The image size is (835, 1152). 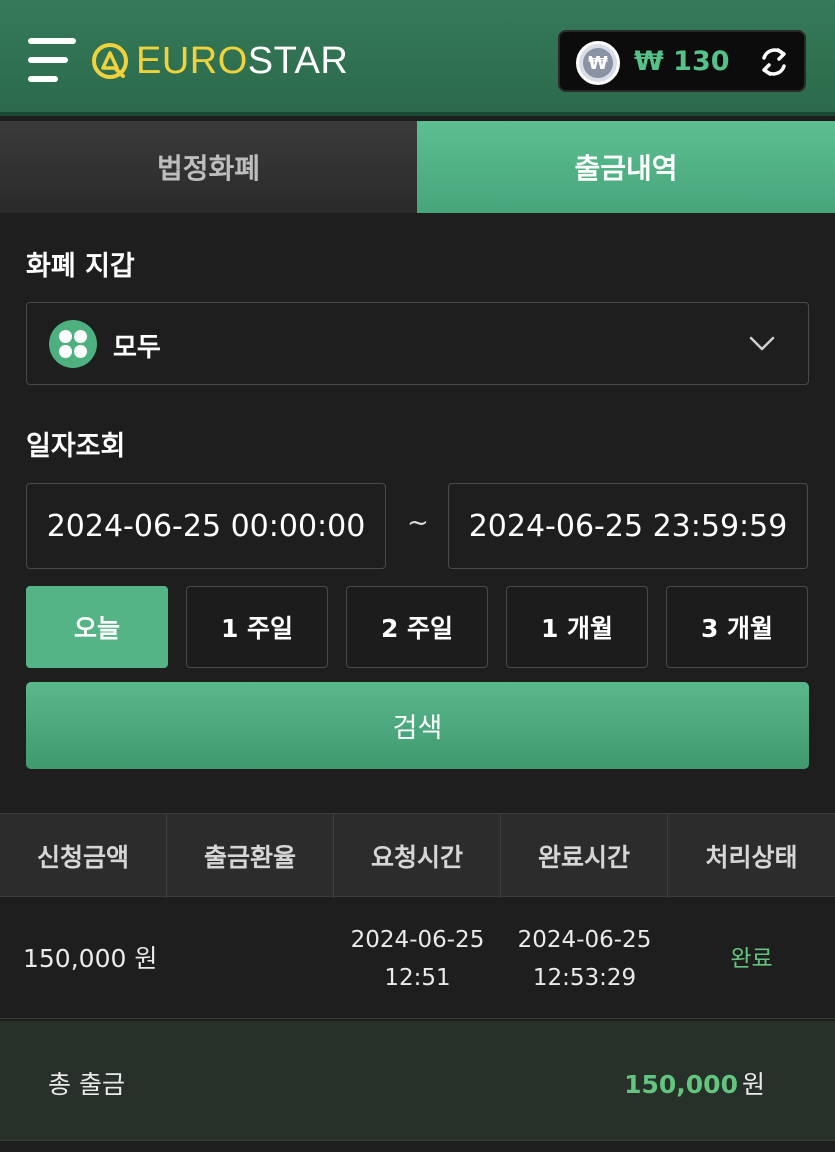 What do you see at coordinates (598, 63) in the screenshot?
I see `won-coin-icon: ₩` at bounding box center [598, 63].